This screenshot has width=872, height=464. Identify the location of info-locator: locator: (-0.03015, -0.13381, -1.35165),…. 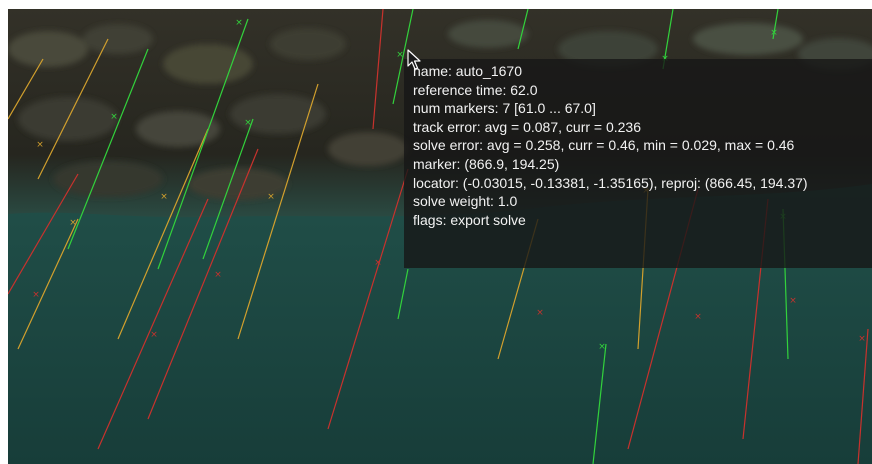
(610, 182).